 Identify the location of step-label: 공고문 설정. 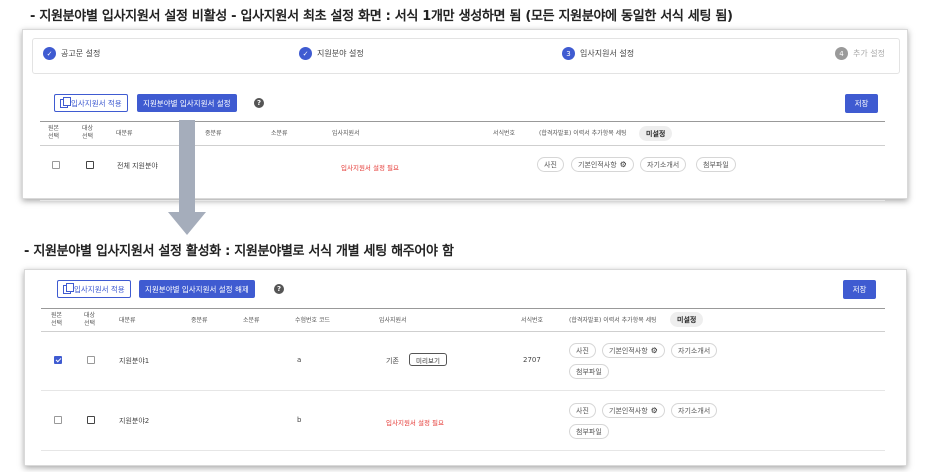
(81, 53).